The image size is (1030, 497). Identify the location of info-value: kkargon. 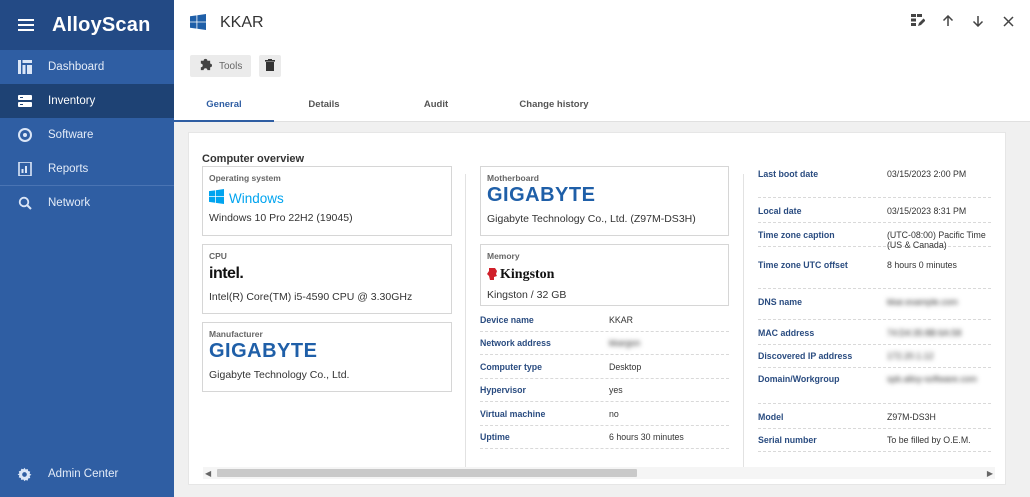
(625, 343).